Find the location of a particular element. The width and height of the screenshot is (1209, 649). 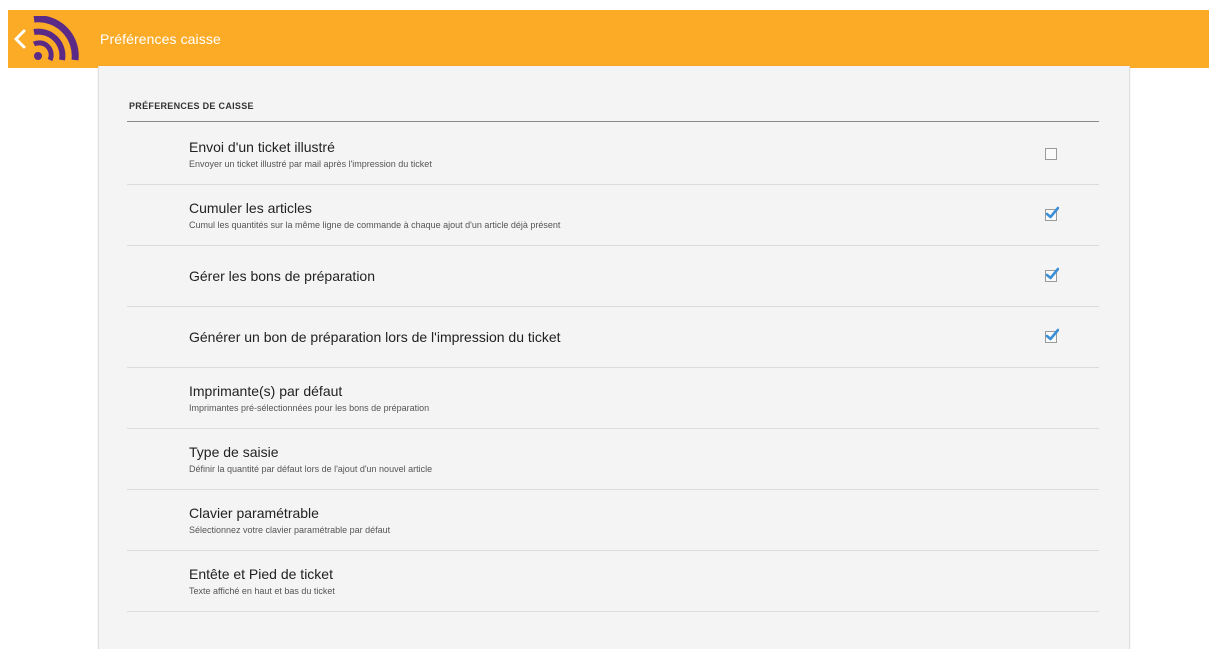

back-button is located at coordinates (51, 39).